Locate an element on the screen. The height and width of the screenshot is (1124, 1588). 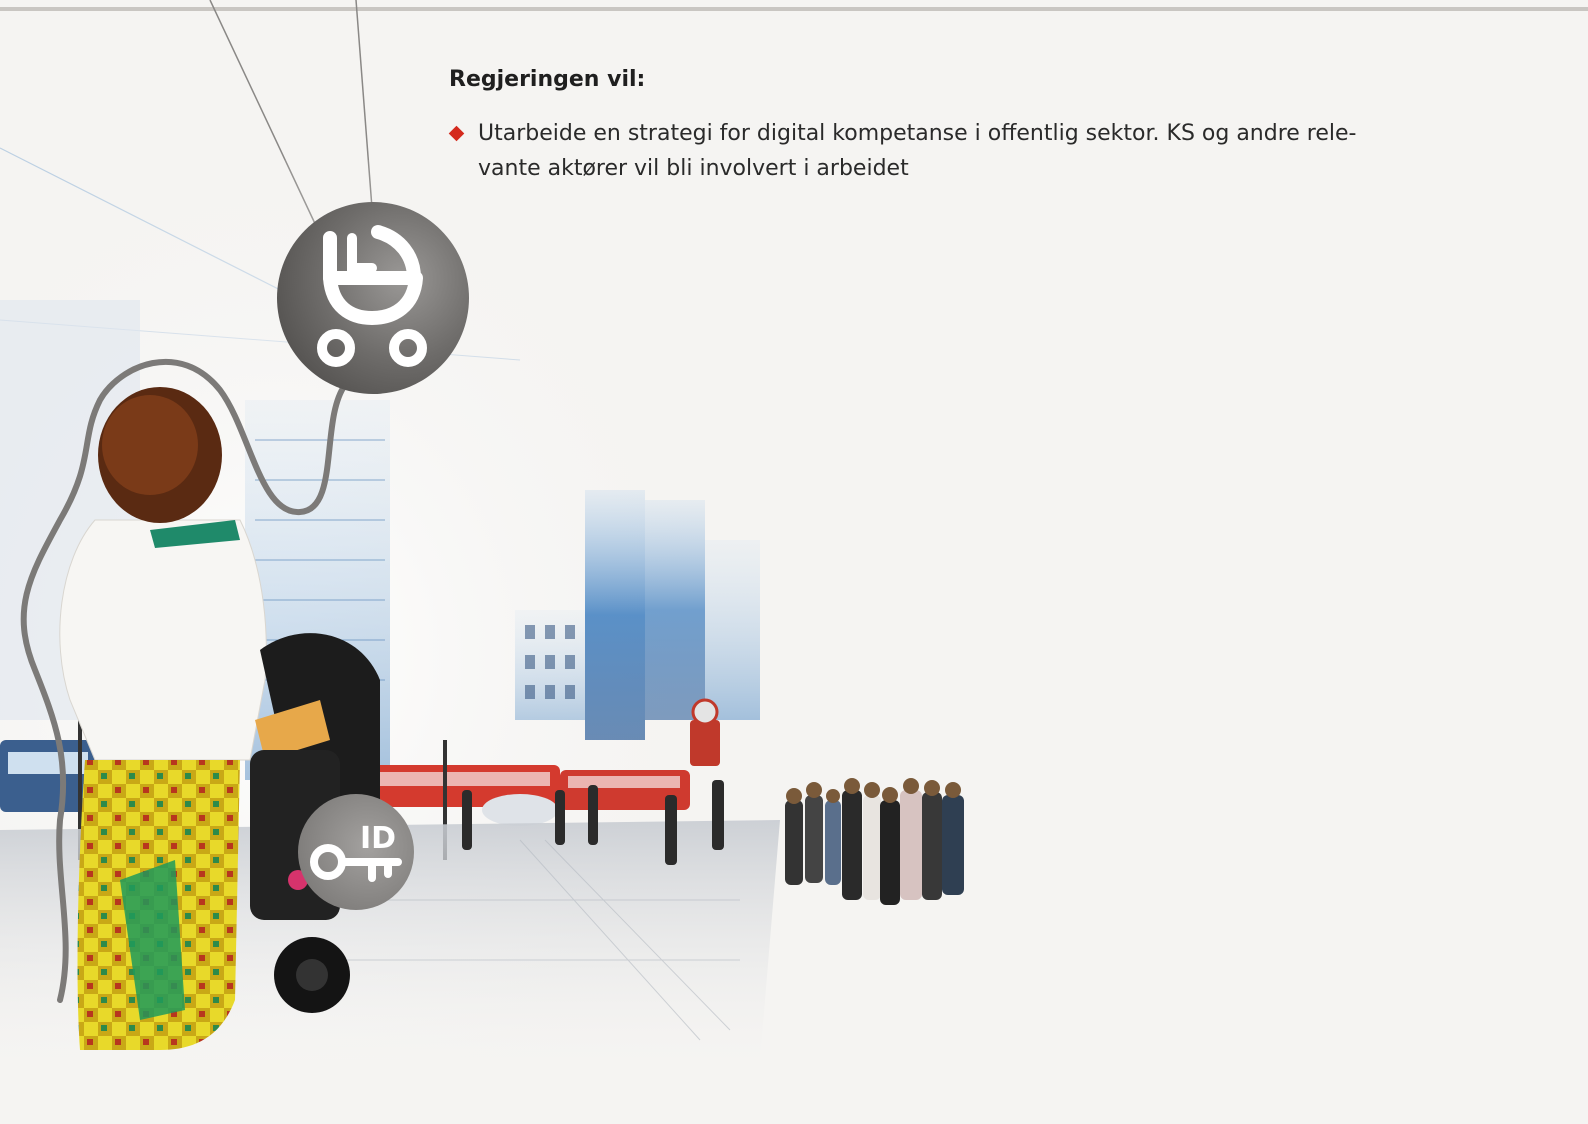
baby-stroller-icon is located at coordinates (373, 298).